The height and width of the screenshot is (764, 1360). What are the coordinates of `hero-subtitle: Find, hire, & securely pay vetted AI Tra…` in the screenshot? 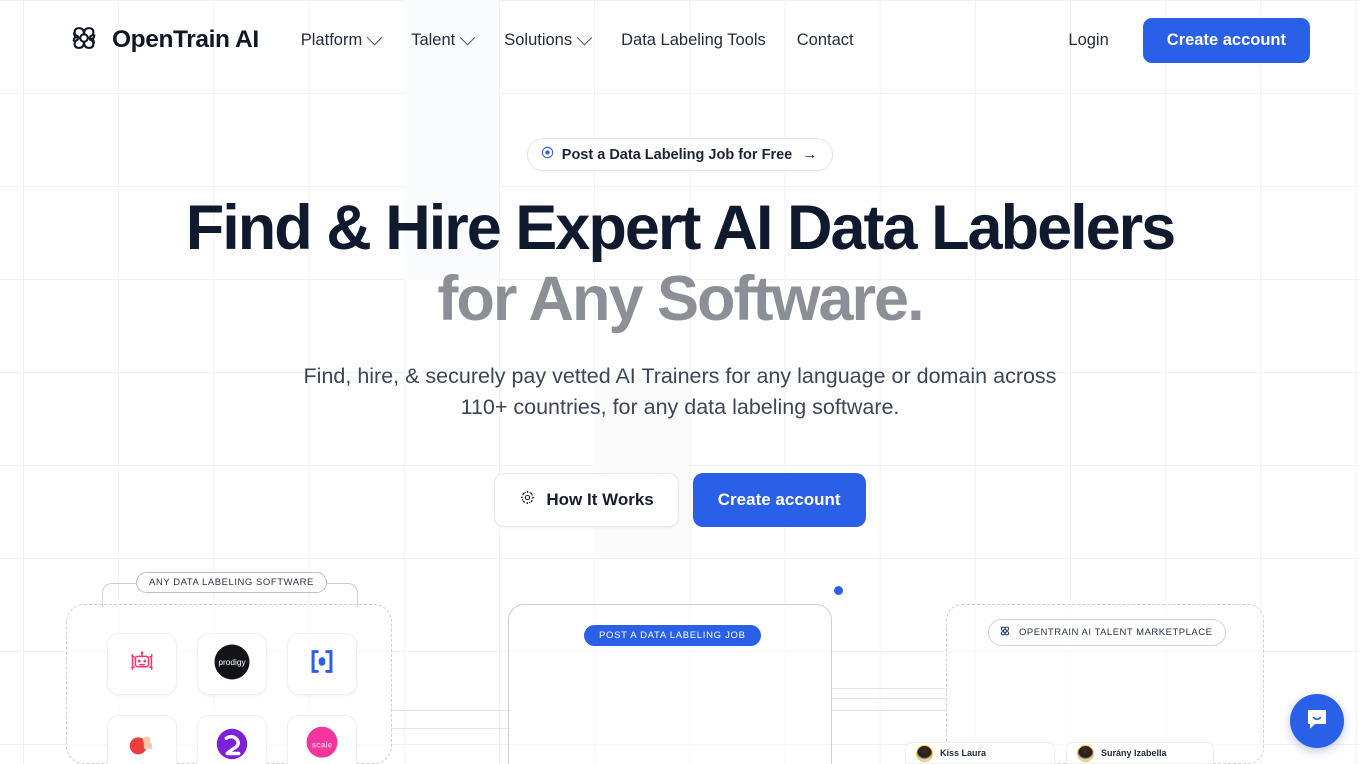 It's located at (680, 391).